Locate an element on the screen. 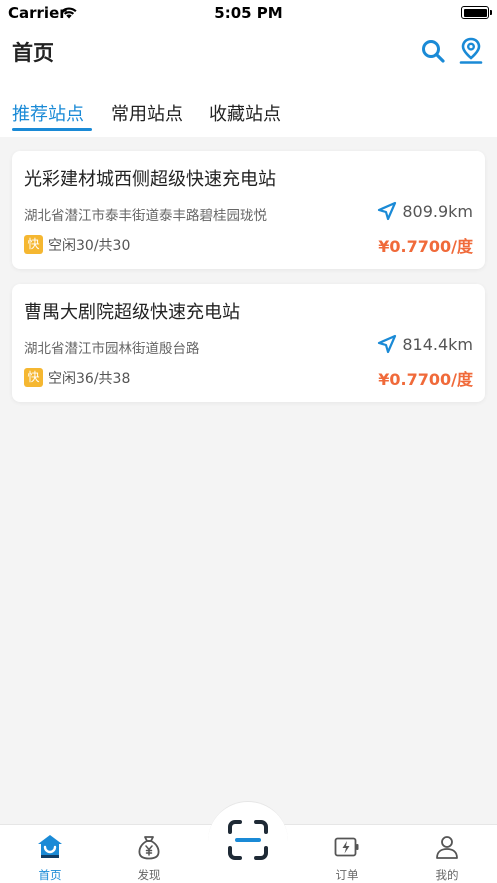 This screenshot has height=883, width=497. station-name: 曹禺大剧院超级快速充电站 is located at coordinates (132, 312).